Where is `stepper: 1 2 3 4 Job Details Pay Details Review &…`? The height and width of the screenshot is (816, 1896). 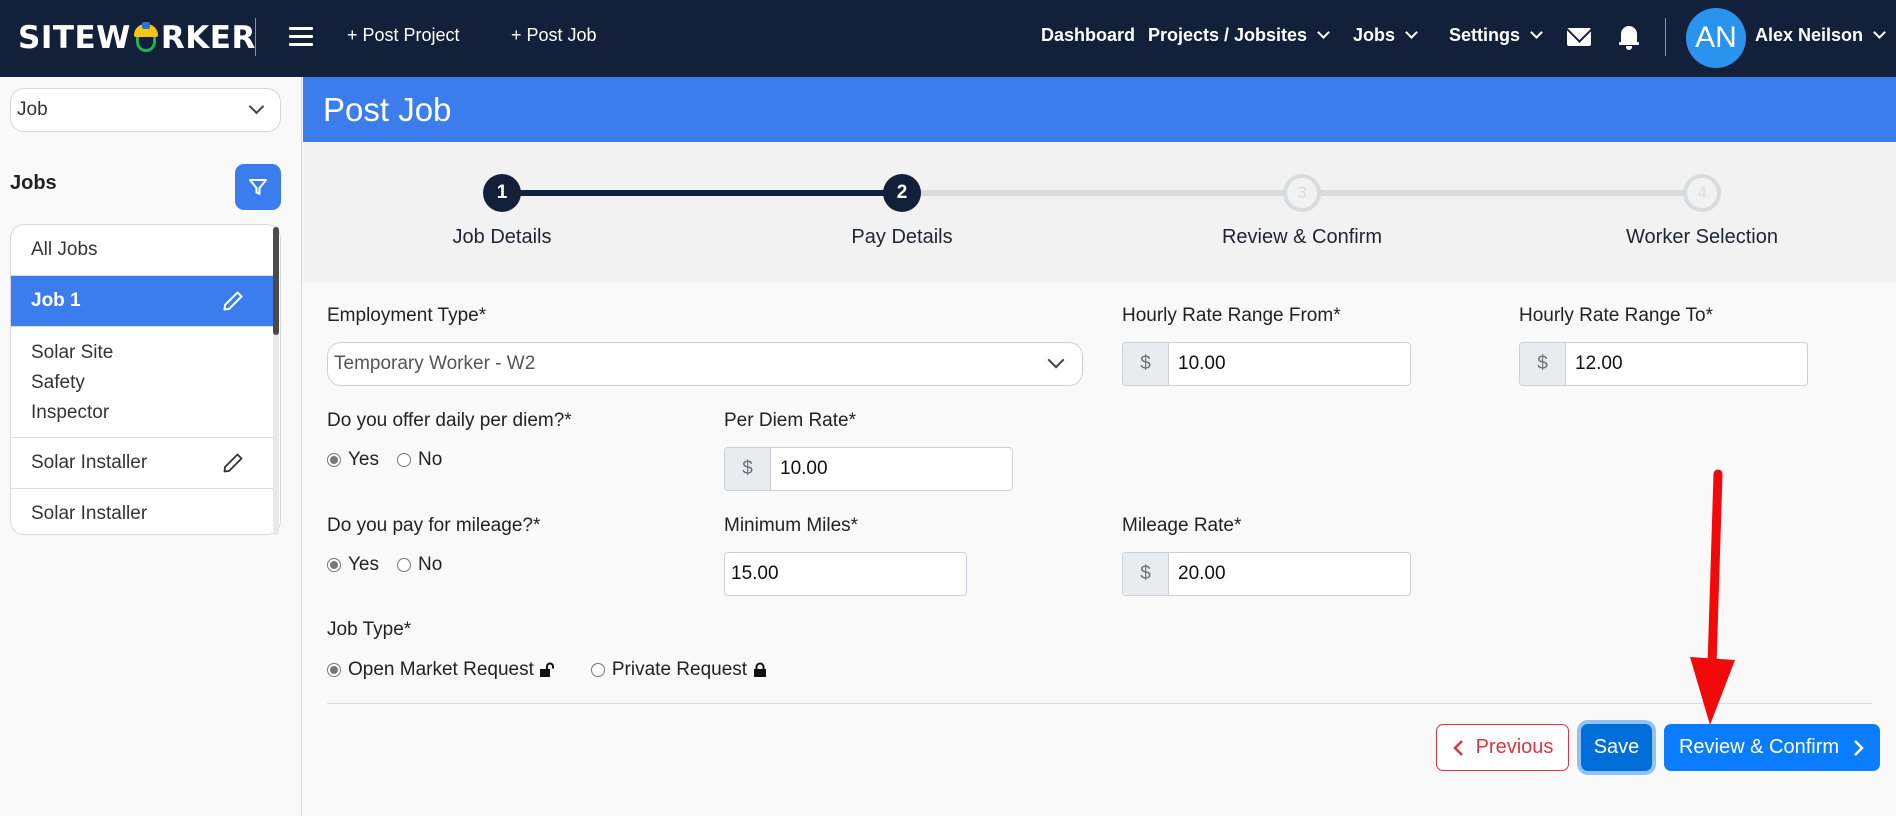 stepper: 1 2 3 4 Job Details Pay Details Review &… is located at coordinates (1099, 212).